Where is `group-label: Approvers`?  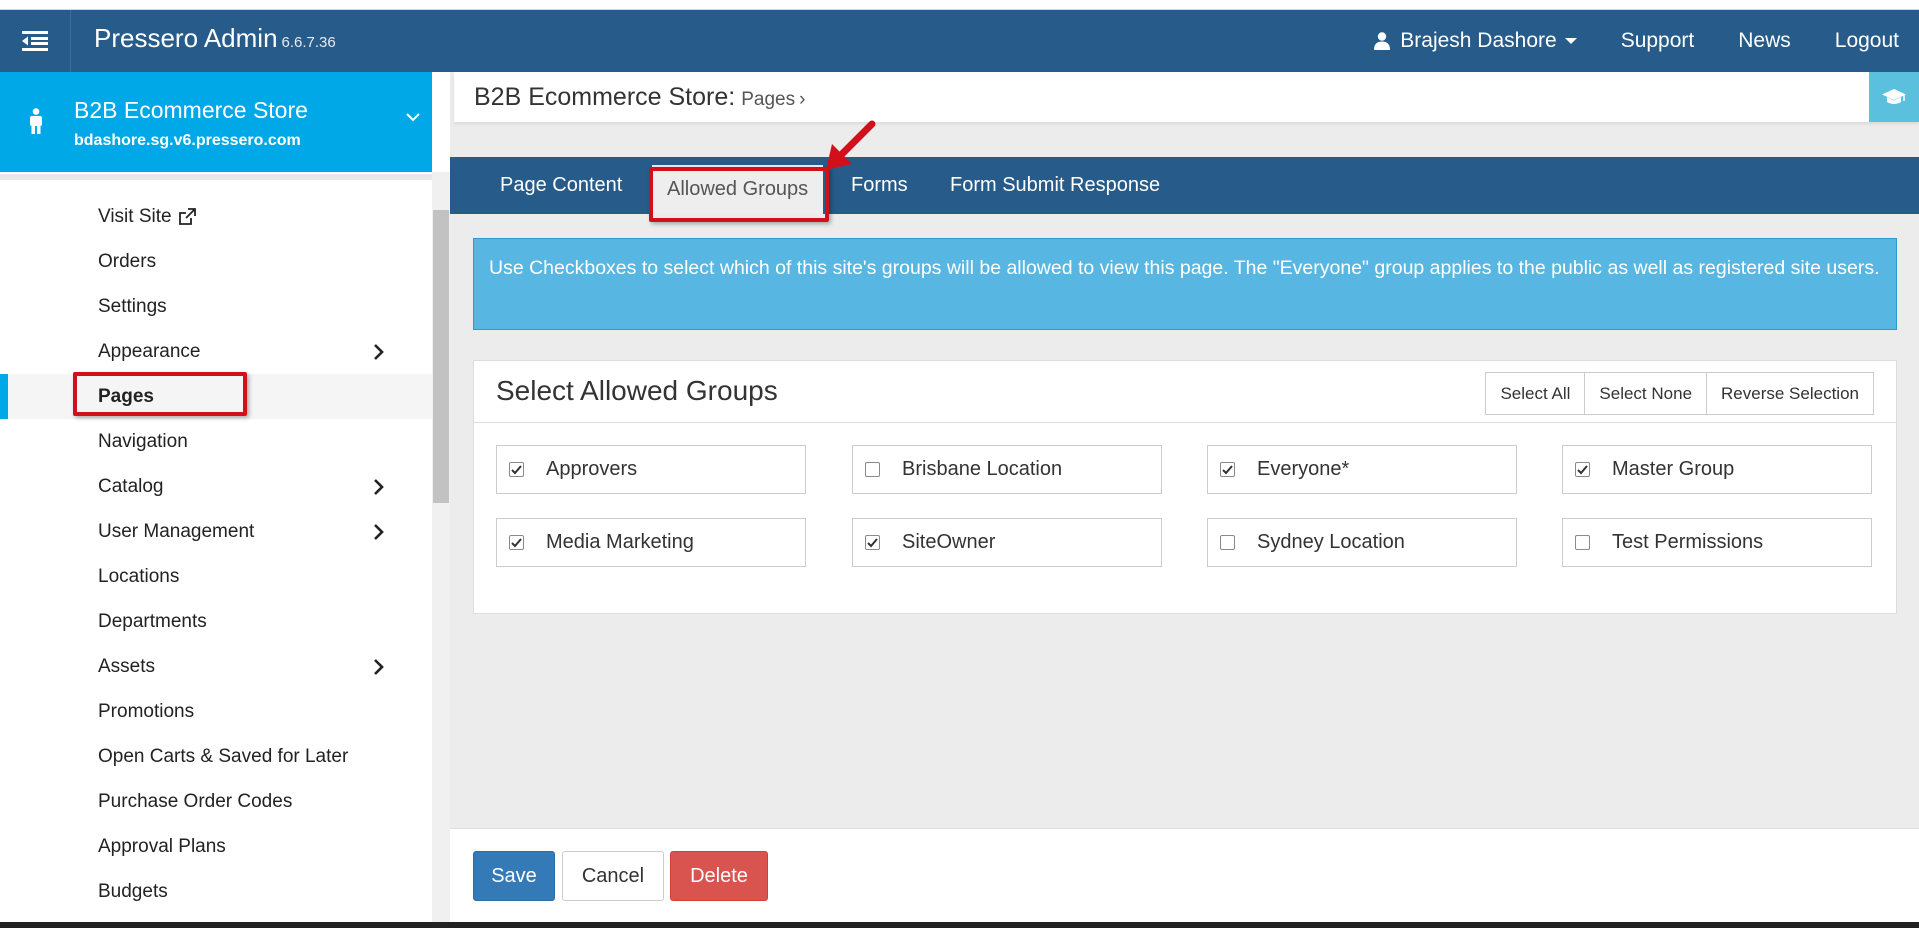
group-label: Approvers is located at coordinates (592, 469).